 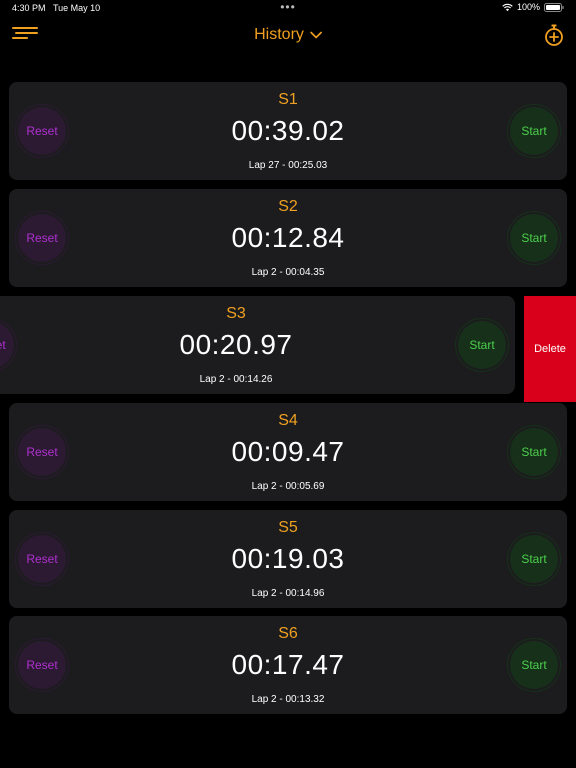 I want to click on stopwatch-card: Reset S2 00:12.84 Lap 2 - 00:04.35 Start, so click(x=288, y=238).